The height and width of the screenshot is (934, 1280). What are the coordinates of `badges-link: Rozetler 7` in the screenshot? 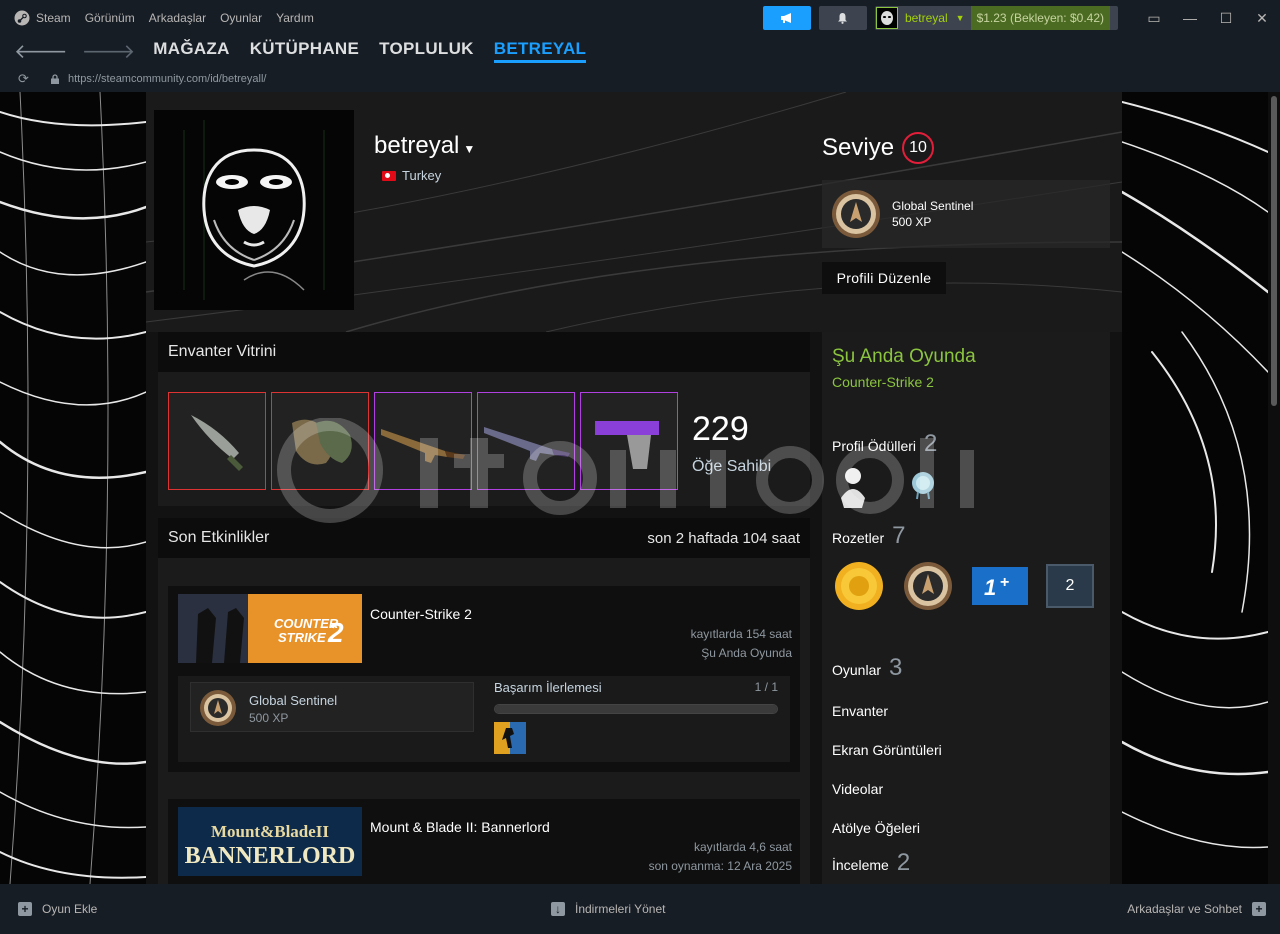 It's located at (869, 536).